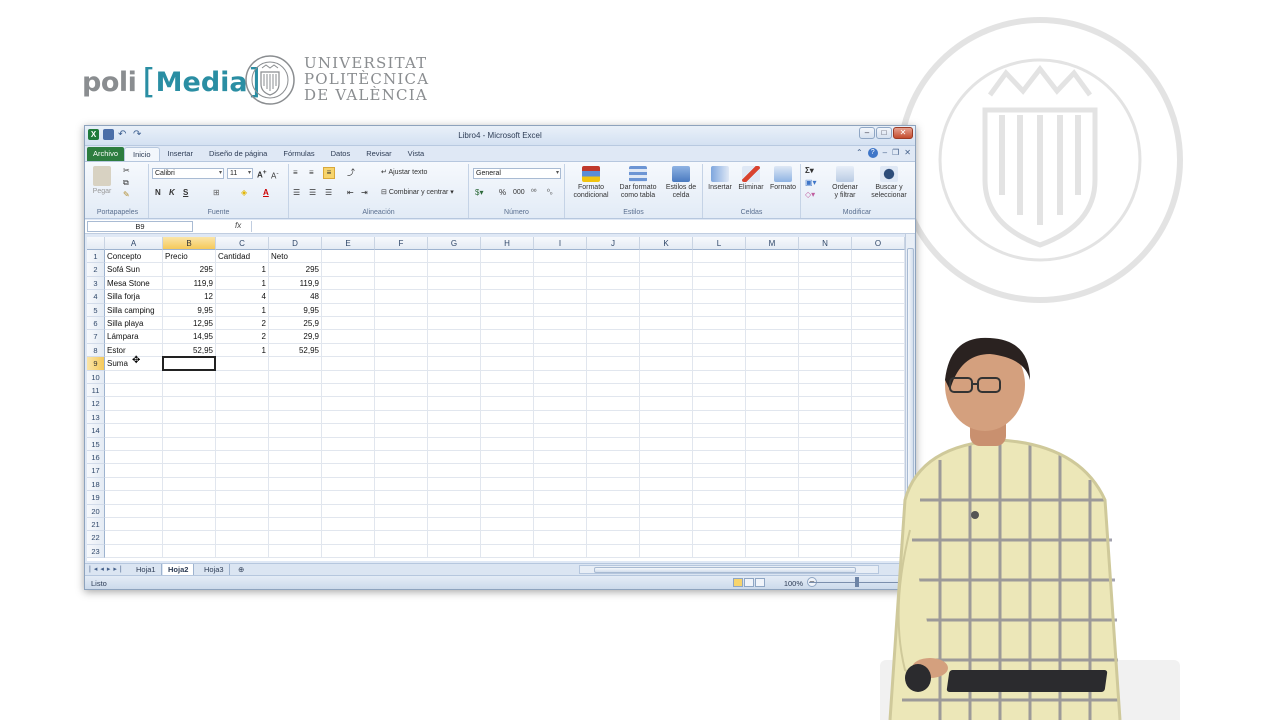  Describe the element at coordinates (507, 324) in the screenshot. I see `cell-h6` at that location.